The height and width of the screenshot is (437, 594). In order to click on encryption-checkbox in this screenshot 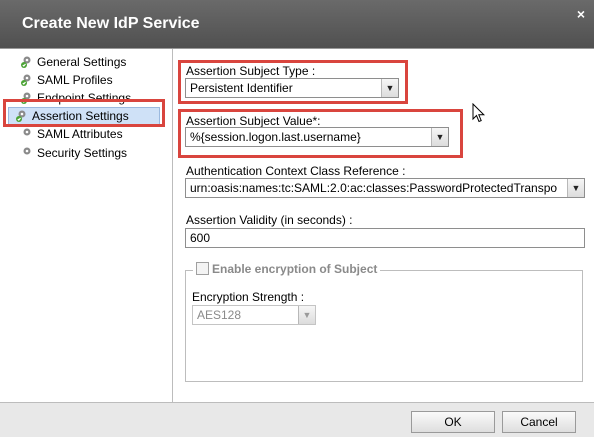, I will do `click(202, 268)`.